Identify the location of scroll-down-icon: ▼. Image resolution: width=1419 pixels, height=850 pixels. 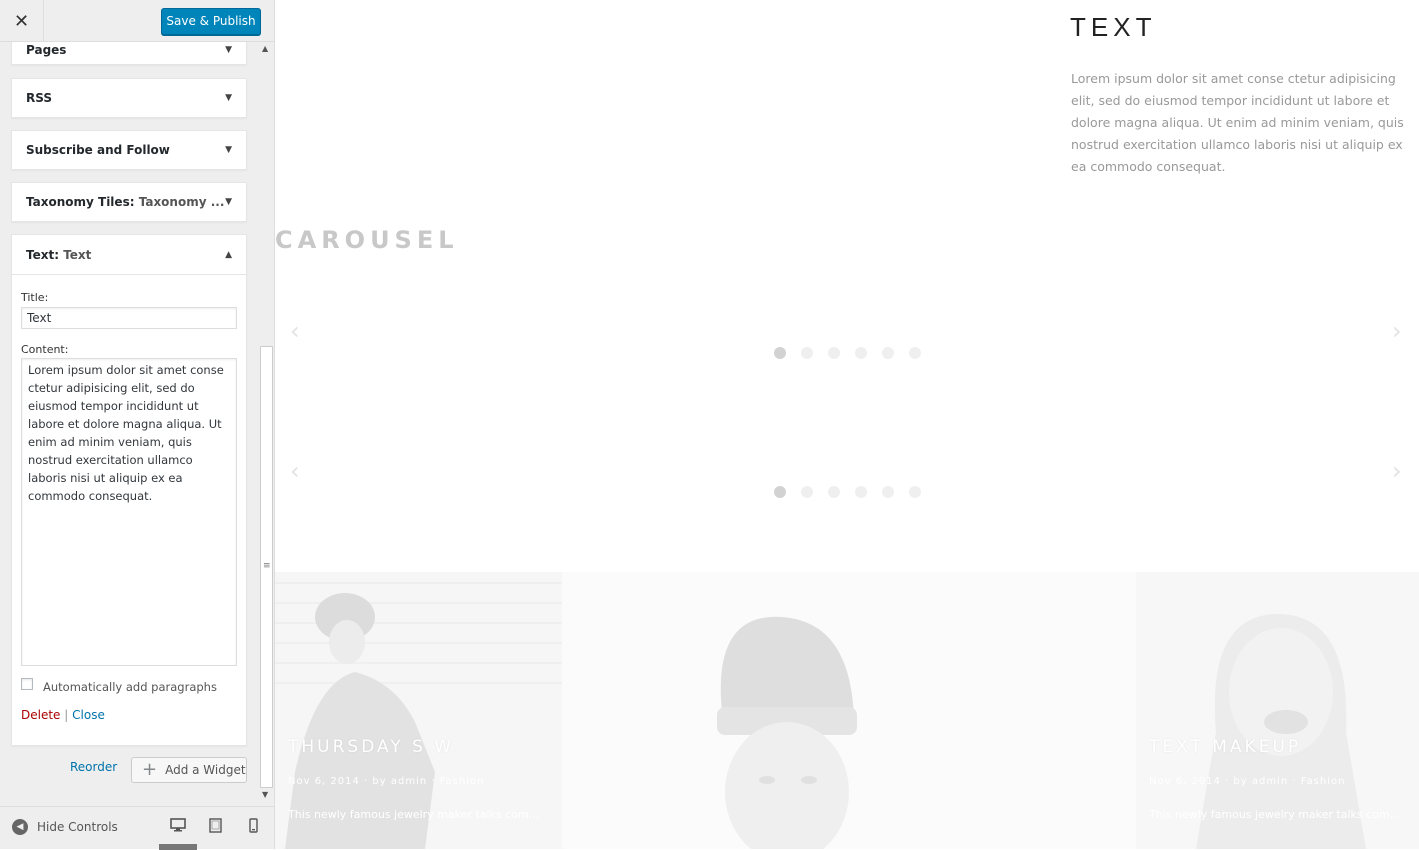
(265, 794).